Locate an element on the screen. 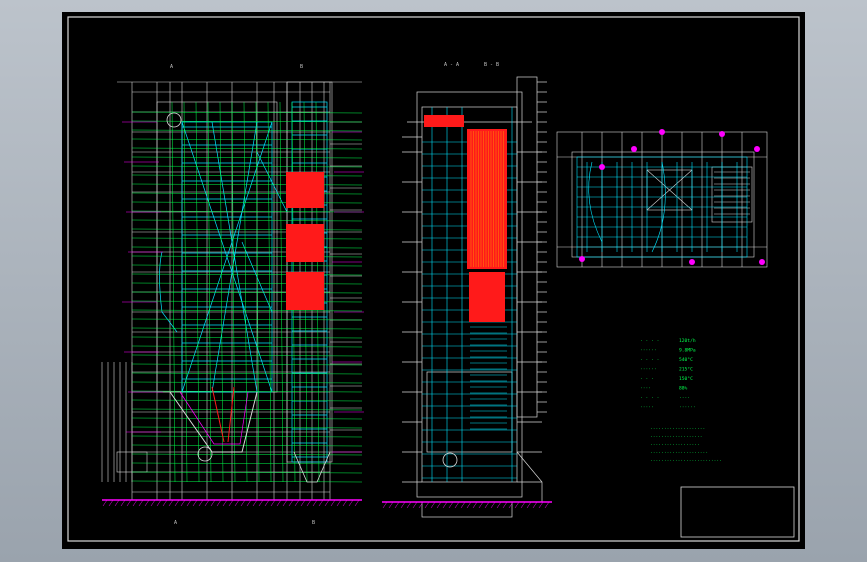  spec-note: ··················· is located at coordinates (676, 437).